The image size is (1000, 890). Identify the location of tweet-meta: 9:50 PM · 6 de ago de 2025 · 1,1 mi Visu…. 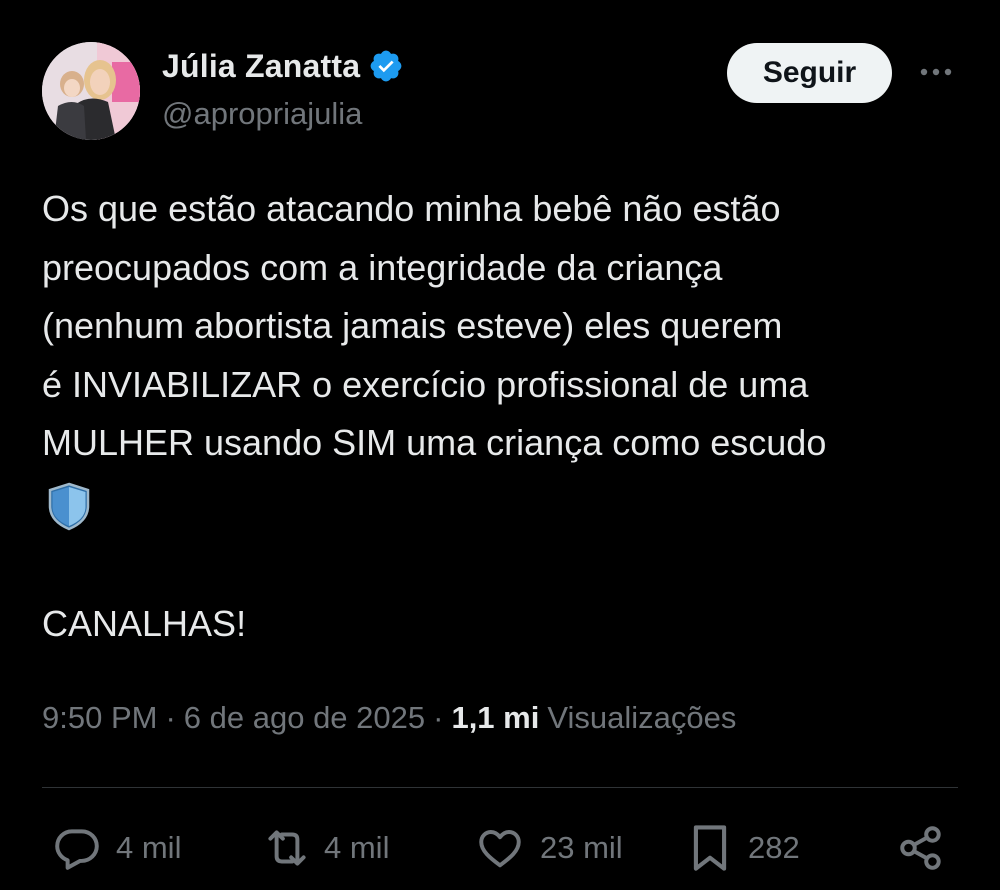
(389, 718).